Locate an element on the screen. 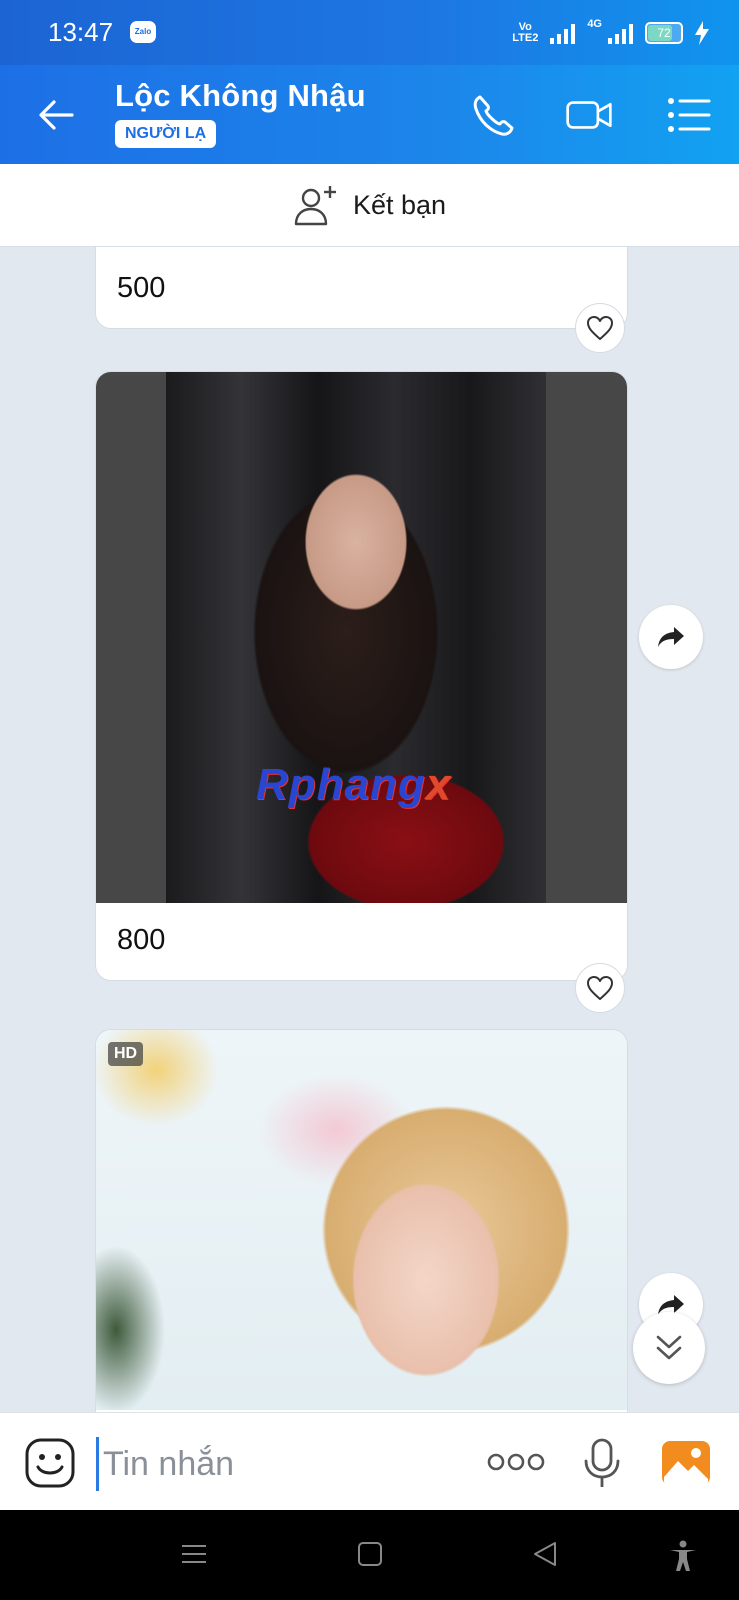 Image resolution: width=739 pixels, height=1600 pixels. message-bubble: 500 is located at coordinates (361, 288).